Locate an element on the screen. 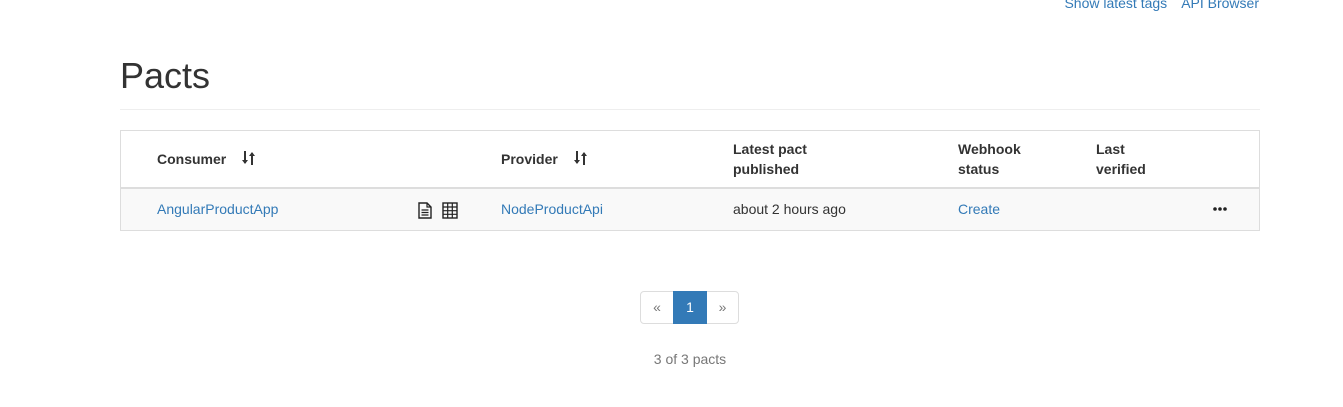  pact-count-text: 3 of 3 pacts is located at coordinates (690, 359).